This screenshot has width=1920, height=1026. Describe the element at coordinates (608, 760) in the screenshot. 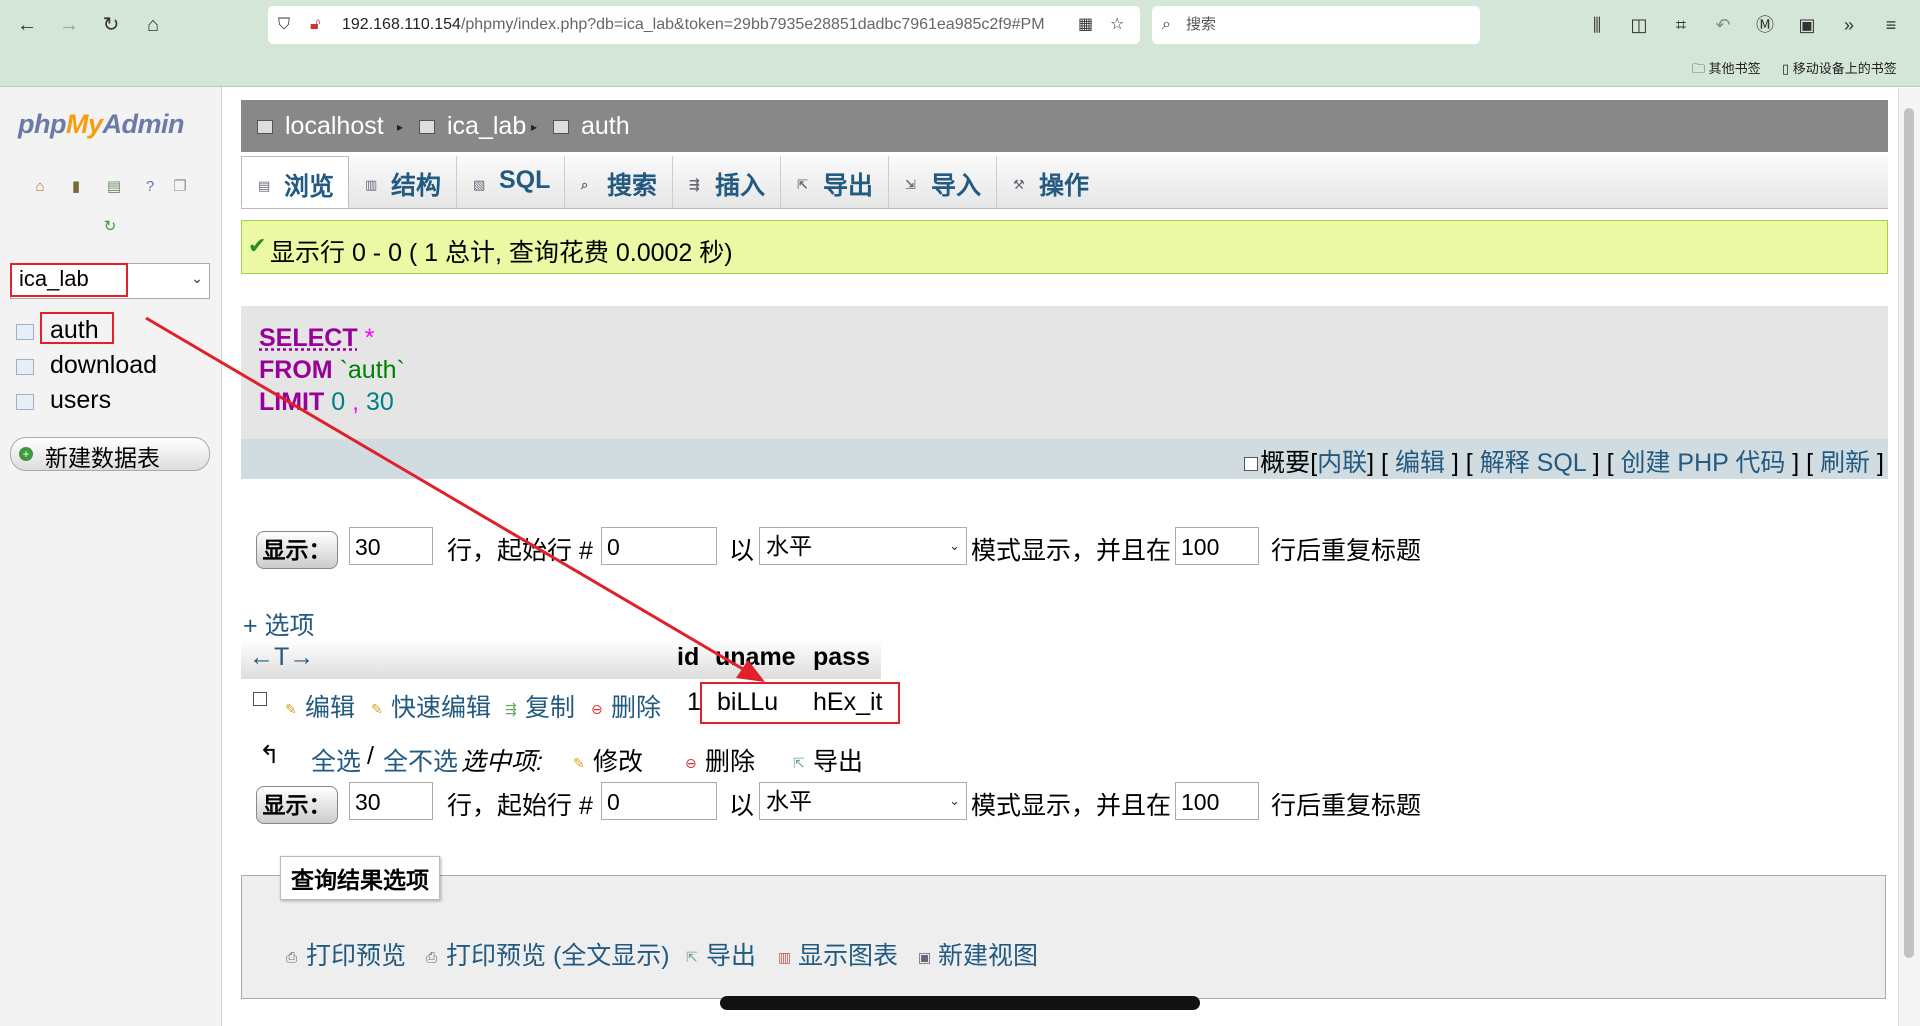

I see `bulk-change-button: ✎ 修改` at that location.